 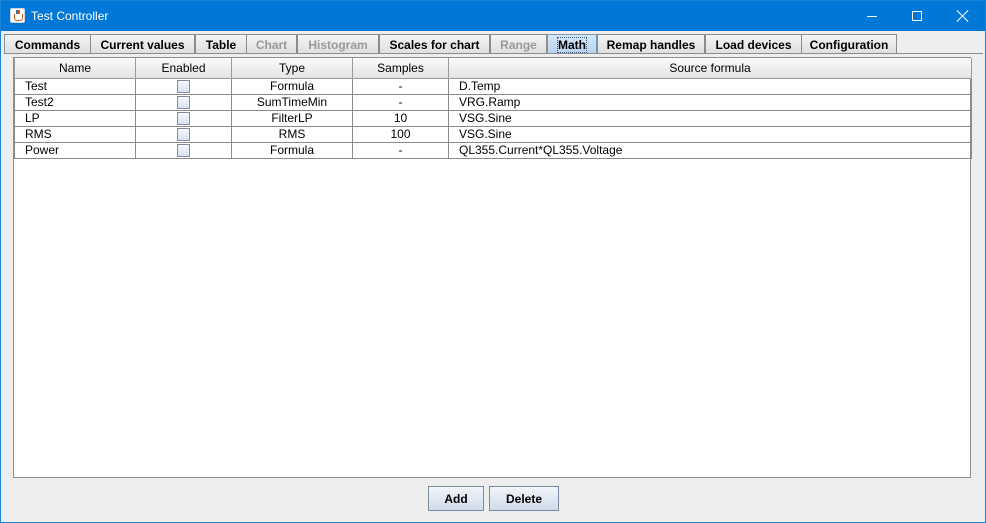 I want to click on tab-label: Chart, so click(x=271, y=44).